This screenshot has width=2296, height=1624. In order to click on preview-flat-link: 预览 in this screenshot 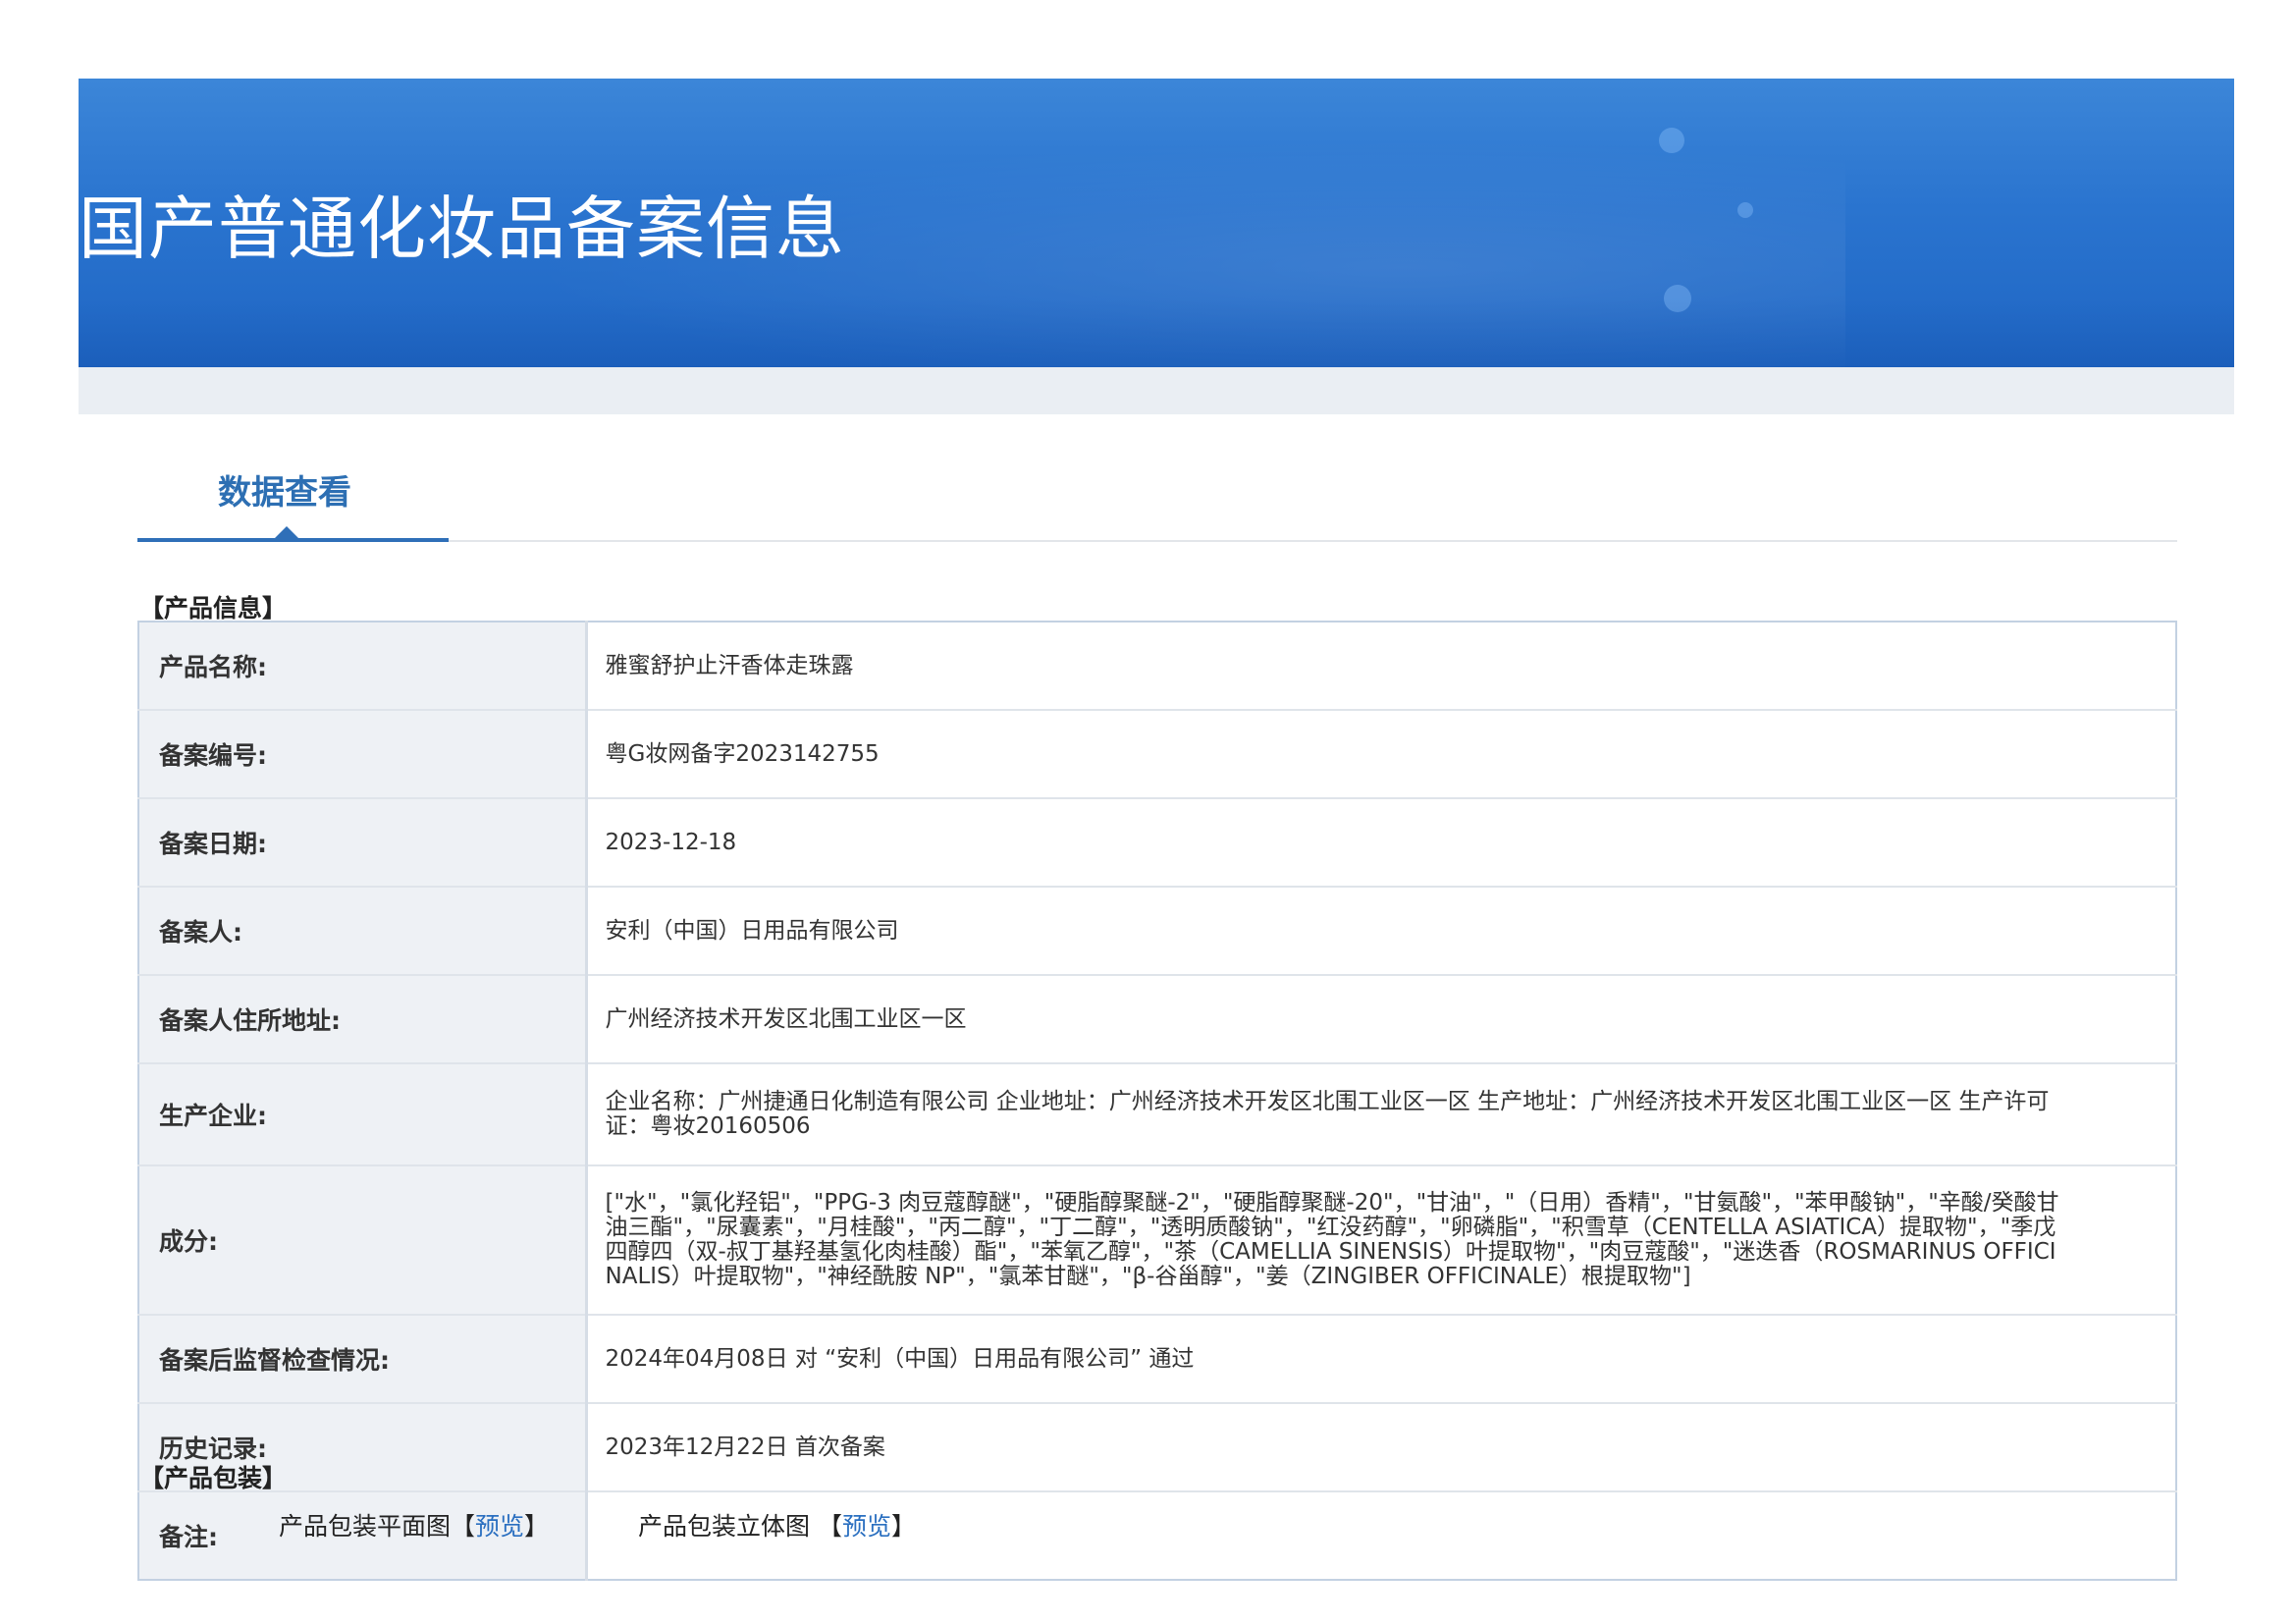, I will do `click(500, 1526)`.